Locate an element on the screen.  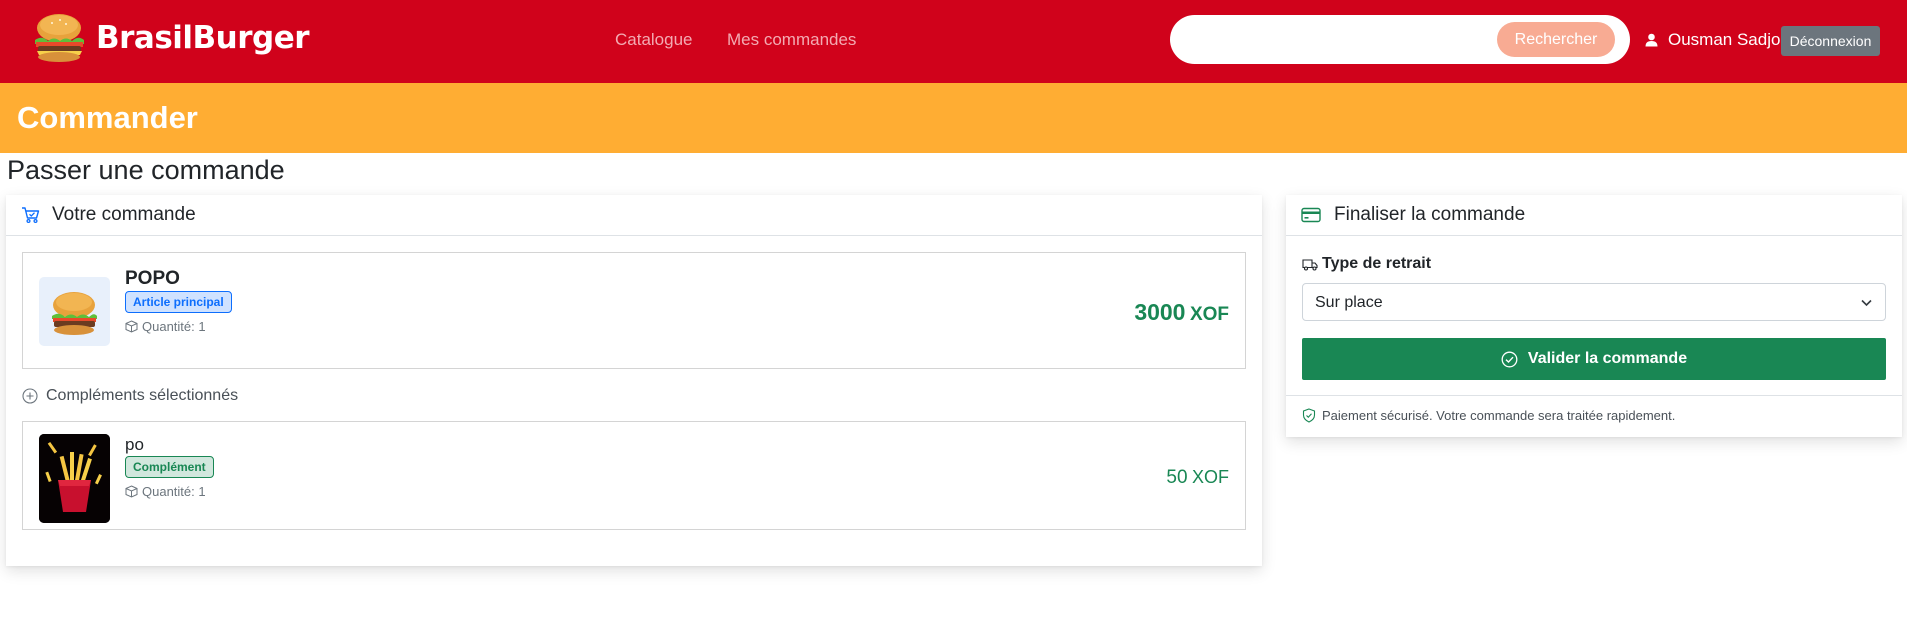
search-input is located at coordinates (1325, 39).